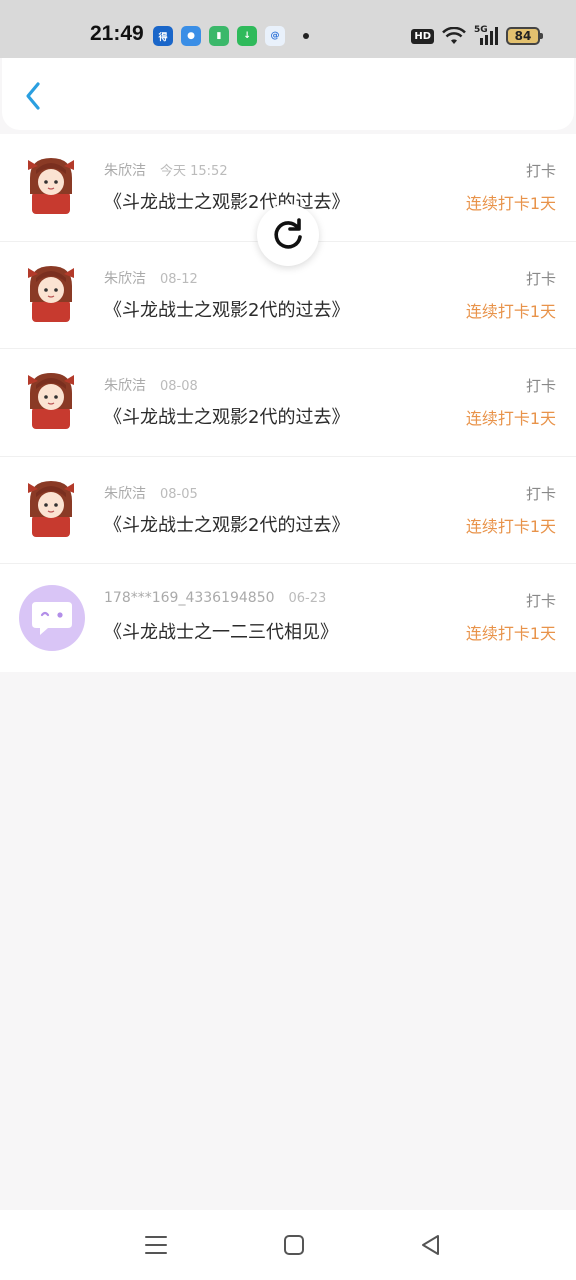 The image size is (576, 1280). What do you see at coordinates (117, 33) in the screenshot?
I see `status-time: 21:49` at bounding box center [117, 33].